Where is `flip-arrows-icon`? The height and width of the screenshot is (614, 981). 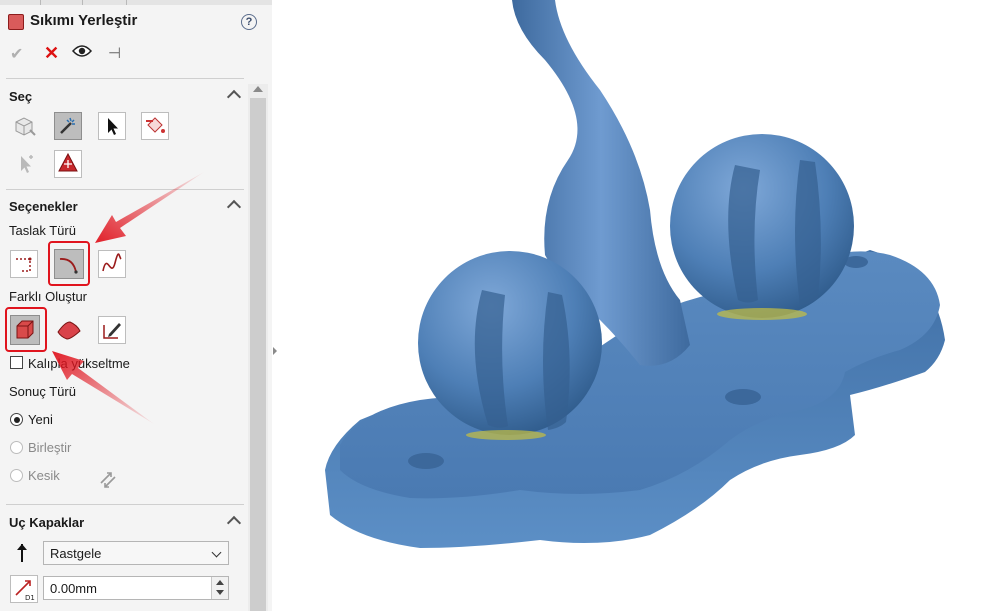 flip-arrows-icon is located at coordinates (108, 480).